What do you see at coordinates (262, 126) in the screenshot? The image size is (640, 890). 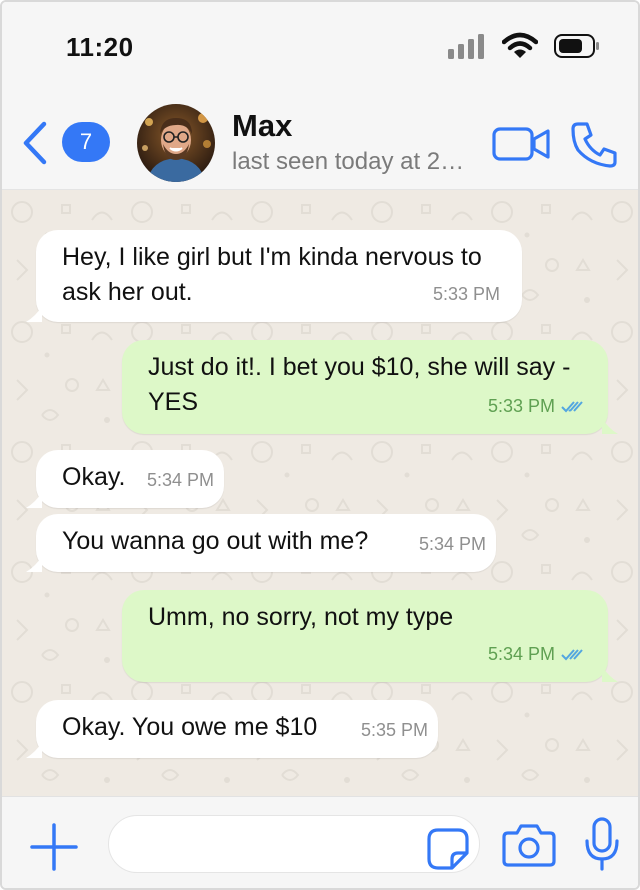 I see `contact-name: Max` at bounding box center [262, 126].